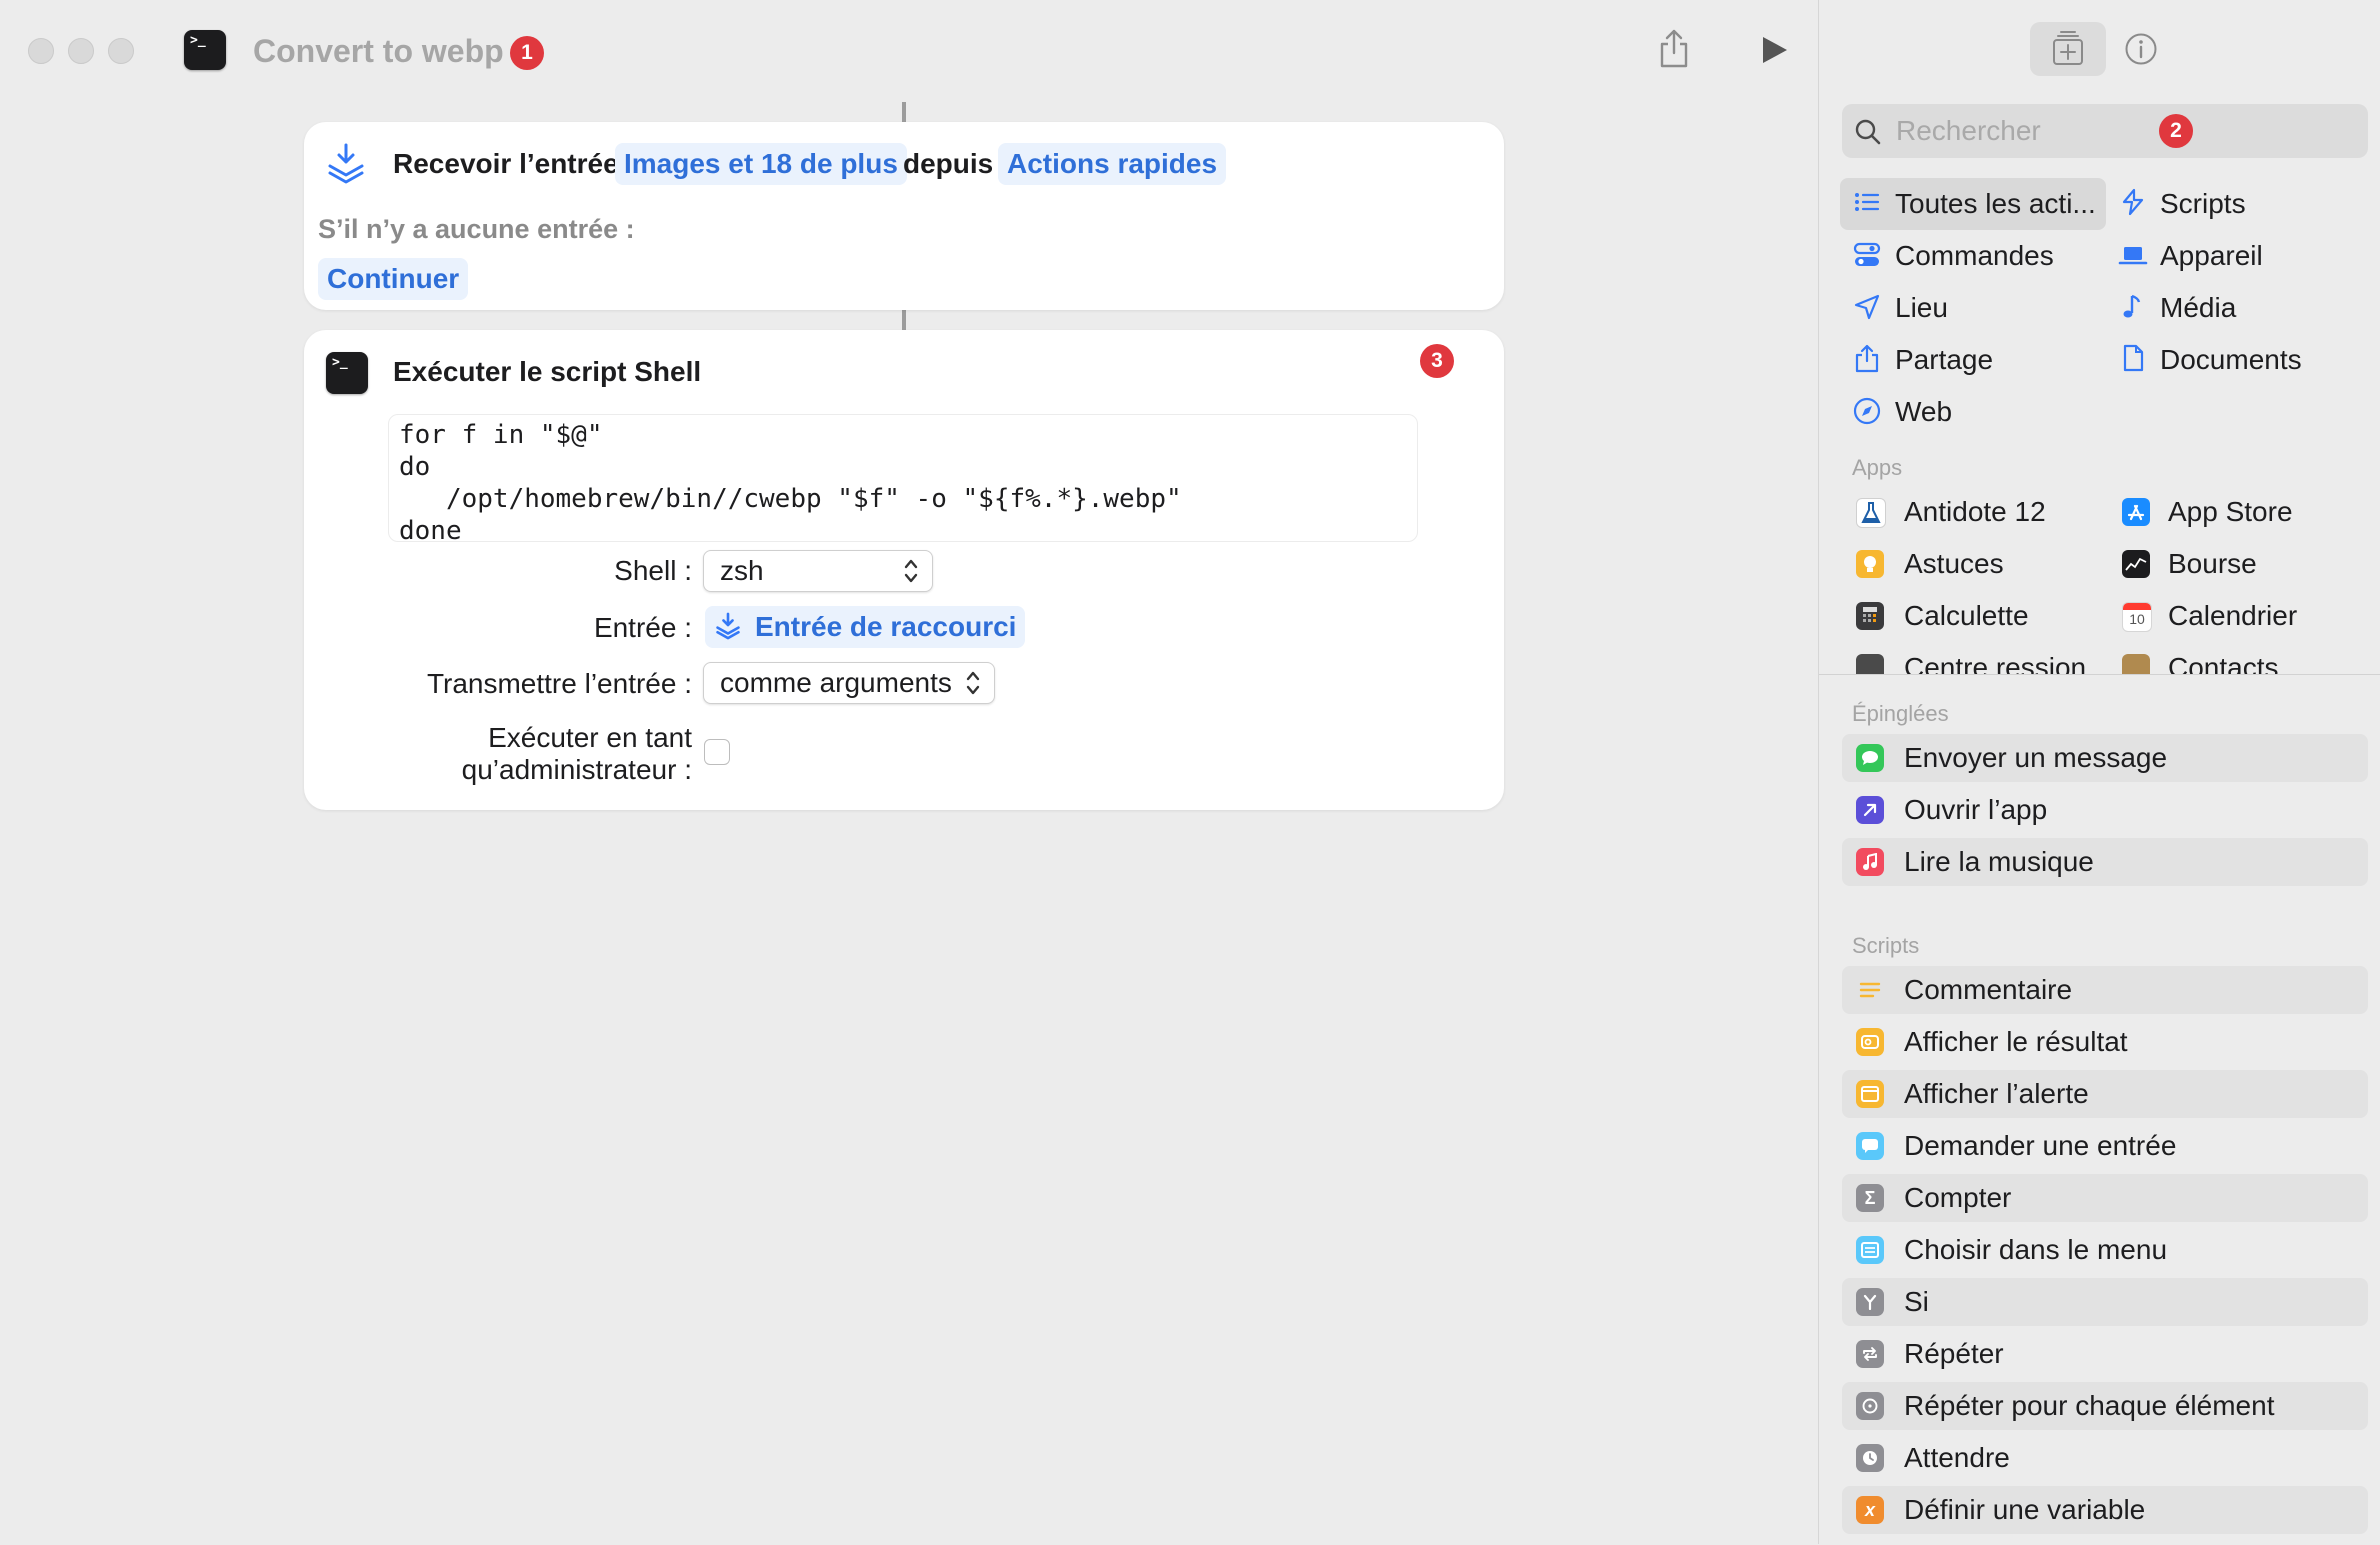 This screenshot has width=2380, height=1545. What do you see at coordinates (1870, 1146) in the screenshot?
I see `ask-input-bubble-icon` at bounding box center [1870, 1146].